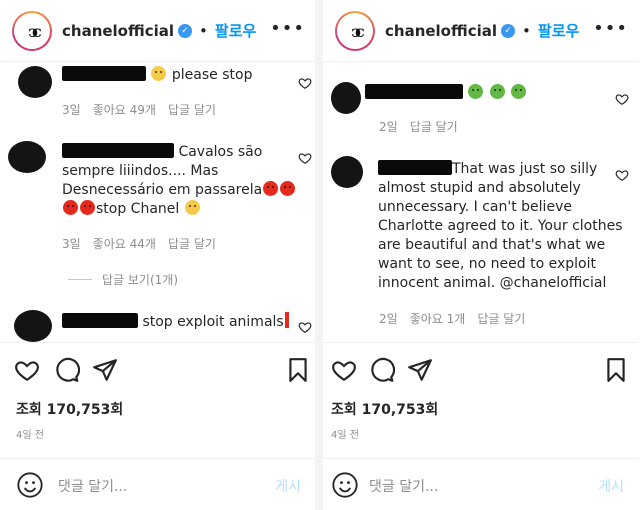  I want to click on sad-face-icon, so click(192, 207).